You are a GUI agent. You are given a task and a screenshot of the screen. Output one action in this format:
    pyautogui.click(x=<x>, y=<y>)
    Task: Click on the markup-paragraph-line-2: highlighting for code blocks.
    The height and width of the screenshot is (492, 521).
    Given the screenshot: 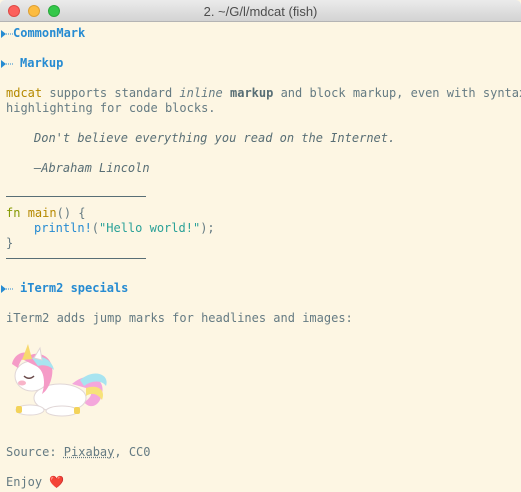 What is the action you would take?
    pyautogui.click(x=111, y=108)
    